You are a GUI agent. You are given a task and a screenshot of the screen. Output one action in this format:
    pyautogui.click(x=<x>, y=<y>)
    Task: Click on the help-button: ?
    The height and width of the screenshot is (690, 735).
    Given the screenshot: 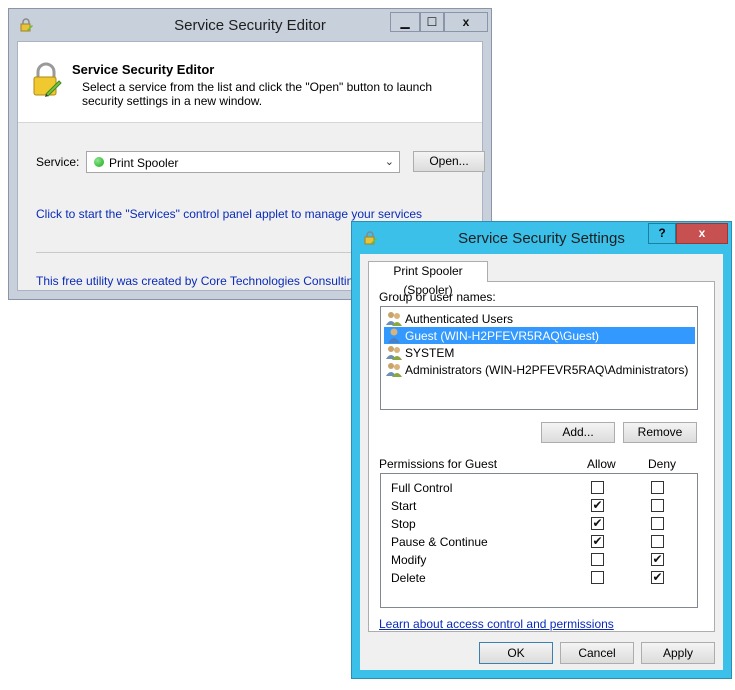 What is the action you would take?
    pyautogui.click(x=662, y=233)
    